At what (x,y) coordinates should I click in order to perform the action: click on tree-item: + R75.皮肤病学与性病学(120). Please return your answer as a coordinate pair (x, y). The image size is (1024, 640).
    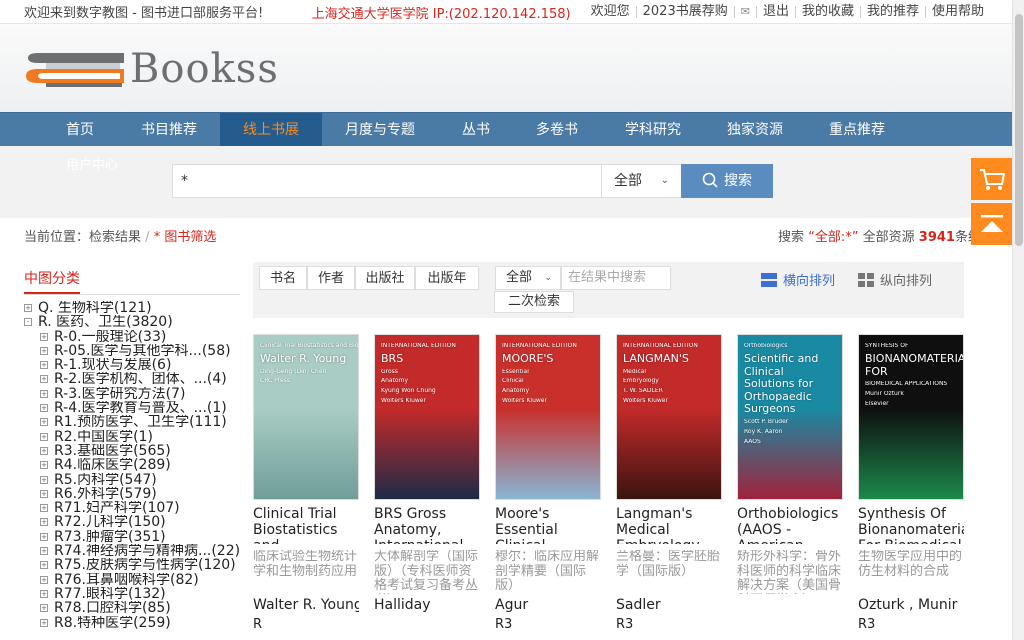
    Looking at the image, I should click on (133, 565).